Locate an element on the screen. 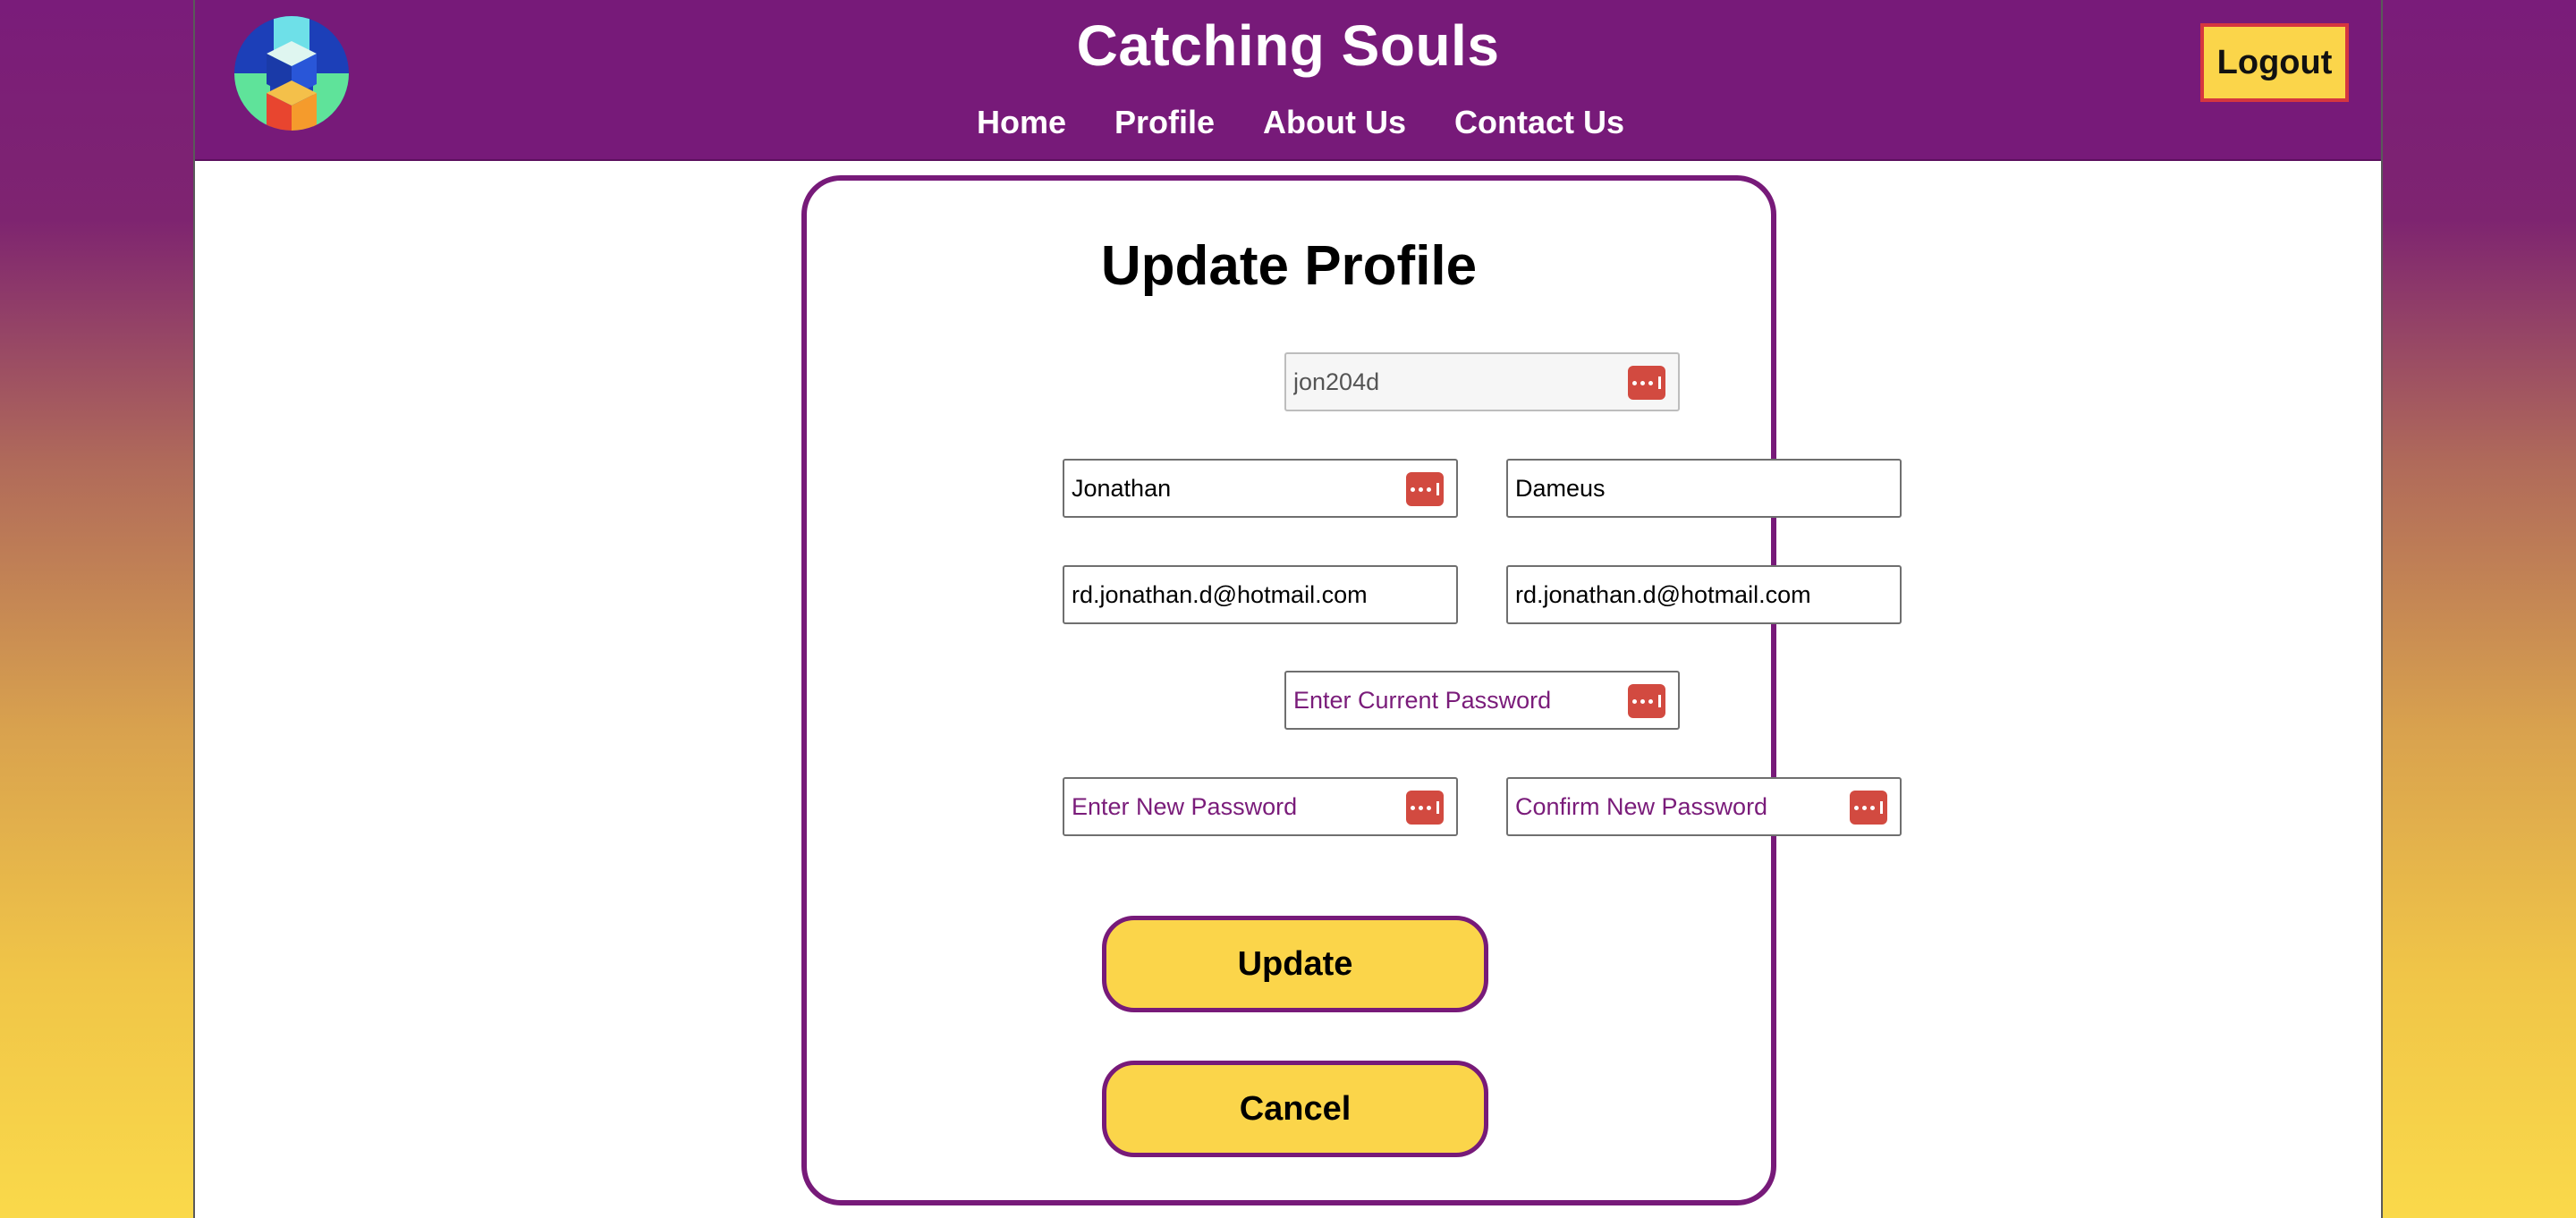 This screenshot has width=2576, height=1218. email-field is located at coordinates (1260, 594).